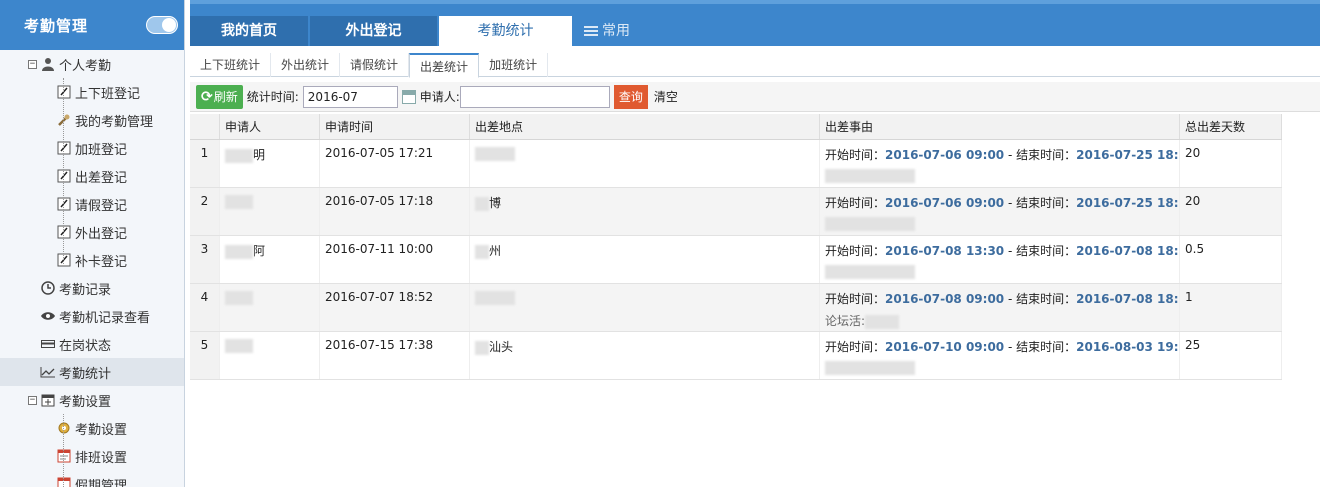  I want to click on subtab-overtime-stats: 加班统计, so click(514, 65).